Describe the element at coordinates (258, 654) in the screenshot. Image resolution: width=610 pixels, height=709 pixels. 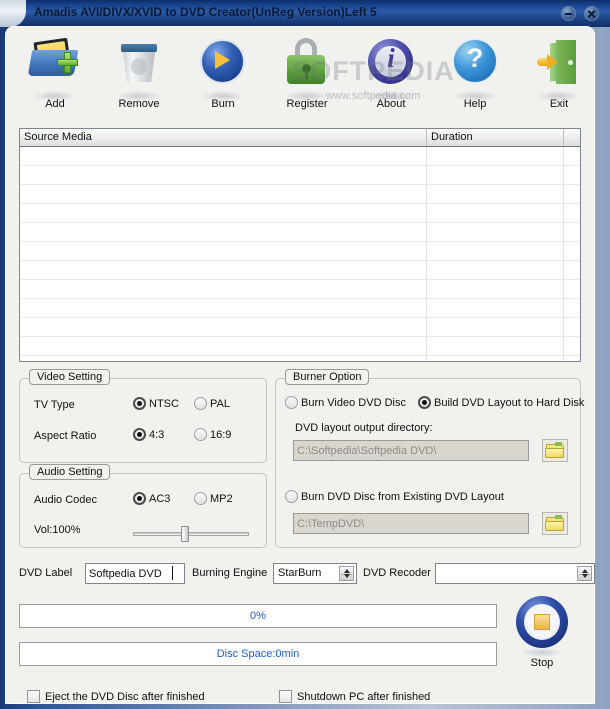
I see `disc-space-bar: Disc Space:0min` at that location.